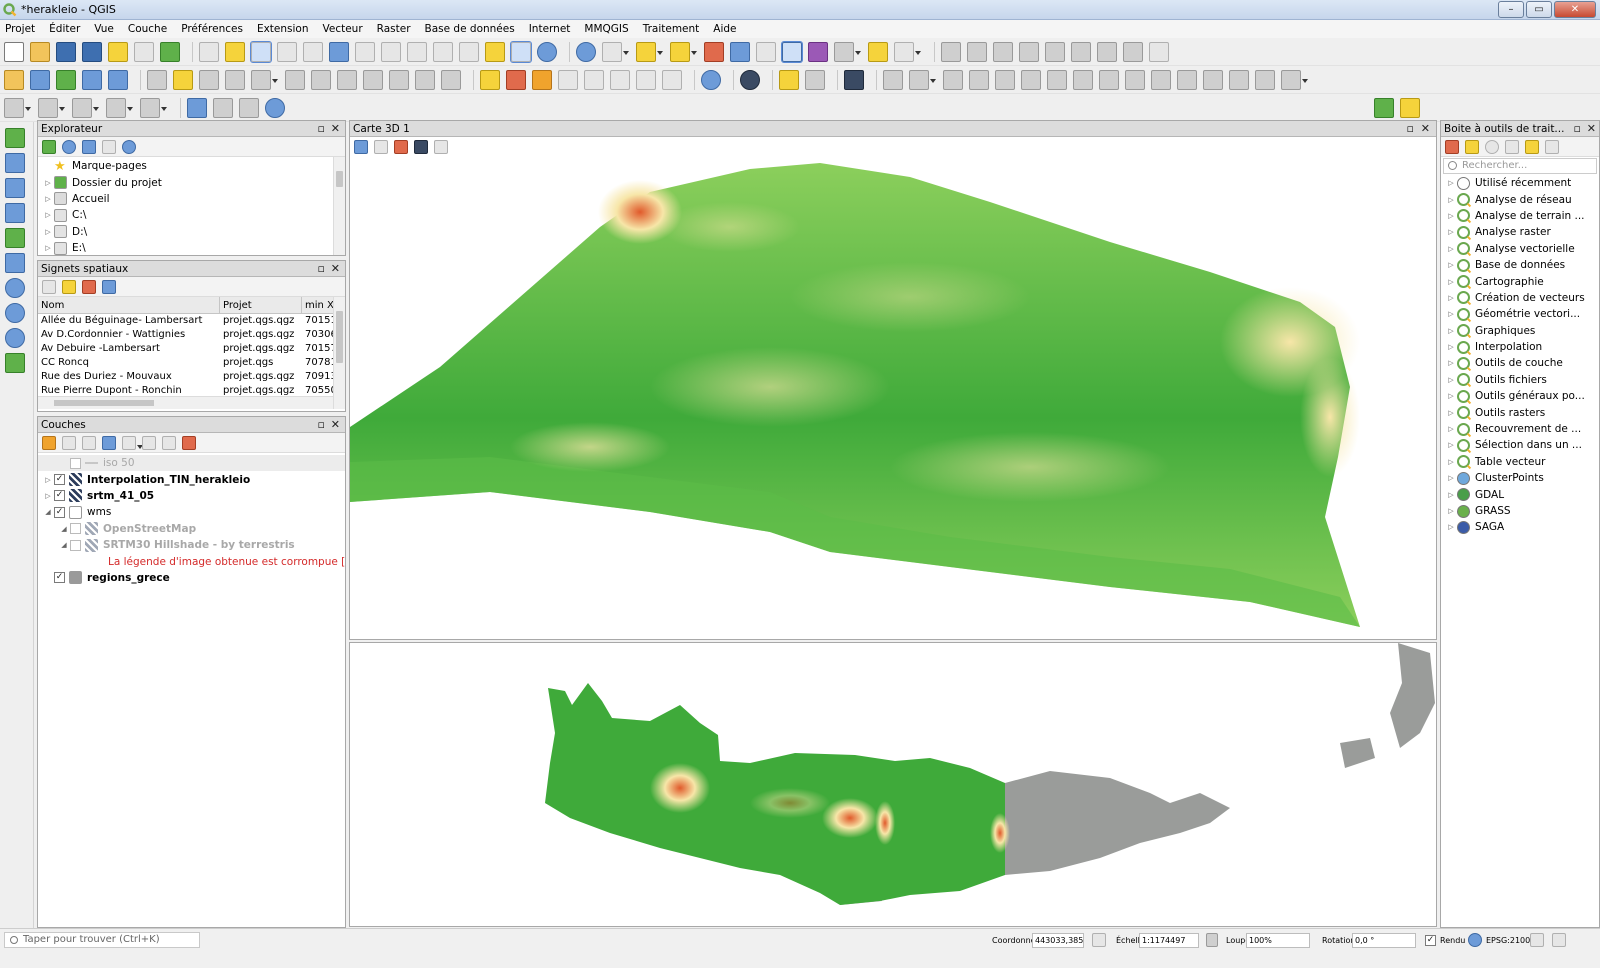 The width and height of the screenshot is (1600, 968). I want to click on layout-manager-icon, so click(144, 51).